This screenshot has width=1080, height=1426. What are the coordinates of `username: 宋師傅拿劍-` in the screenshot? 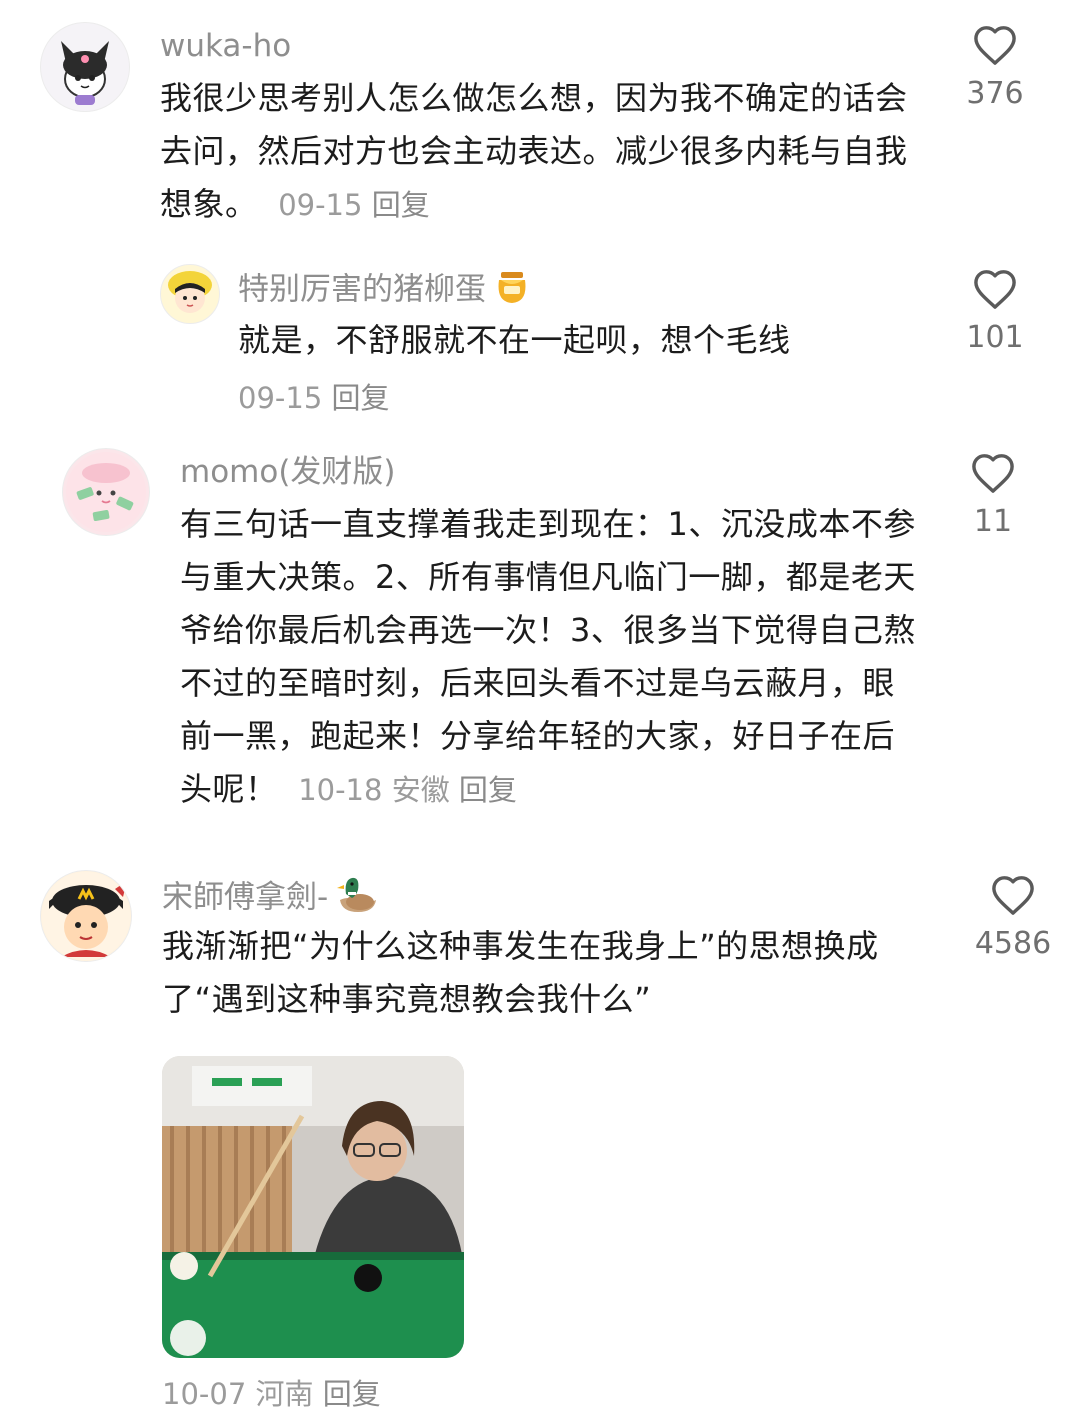 It's located at (271, 899).